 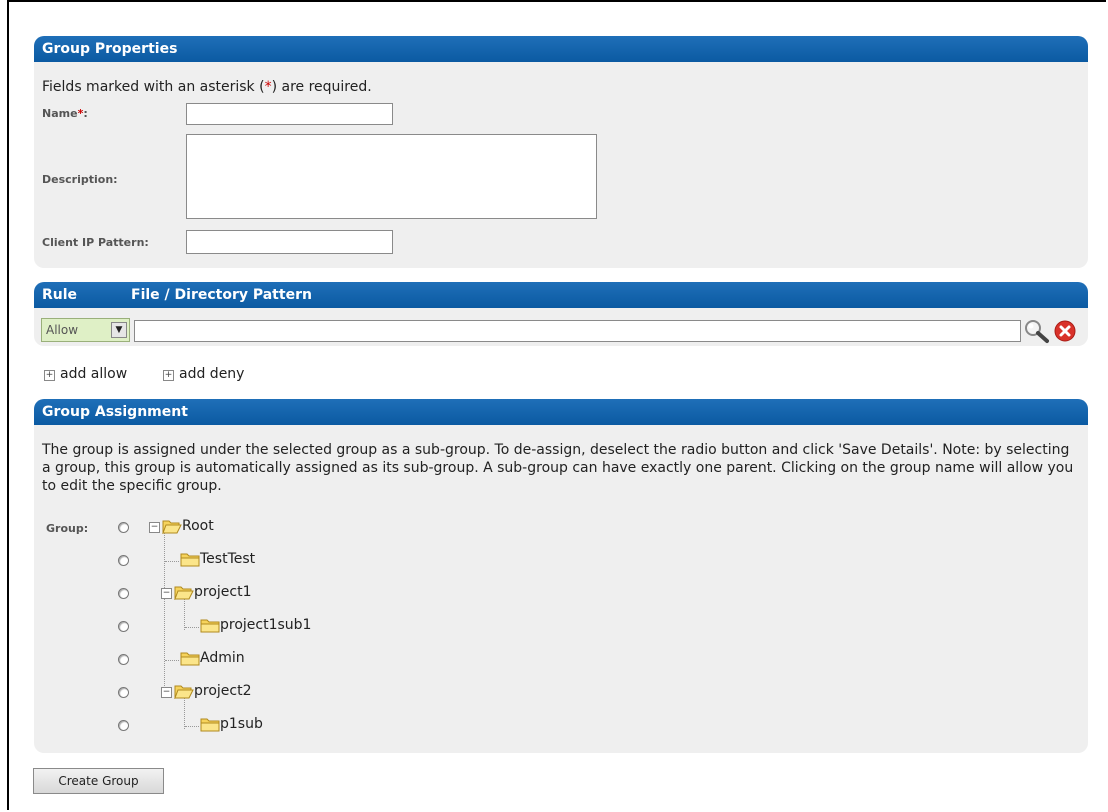 What do you see at coordinates (67, 528) in the screenshot?
I see `group-label: Group:` at bounding box center [67, 528].